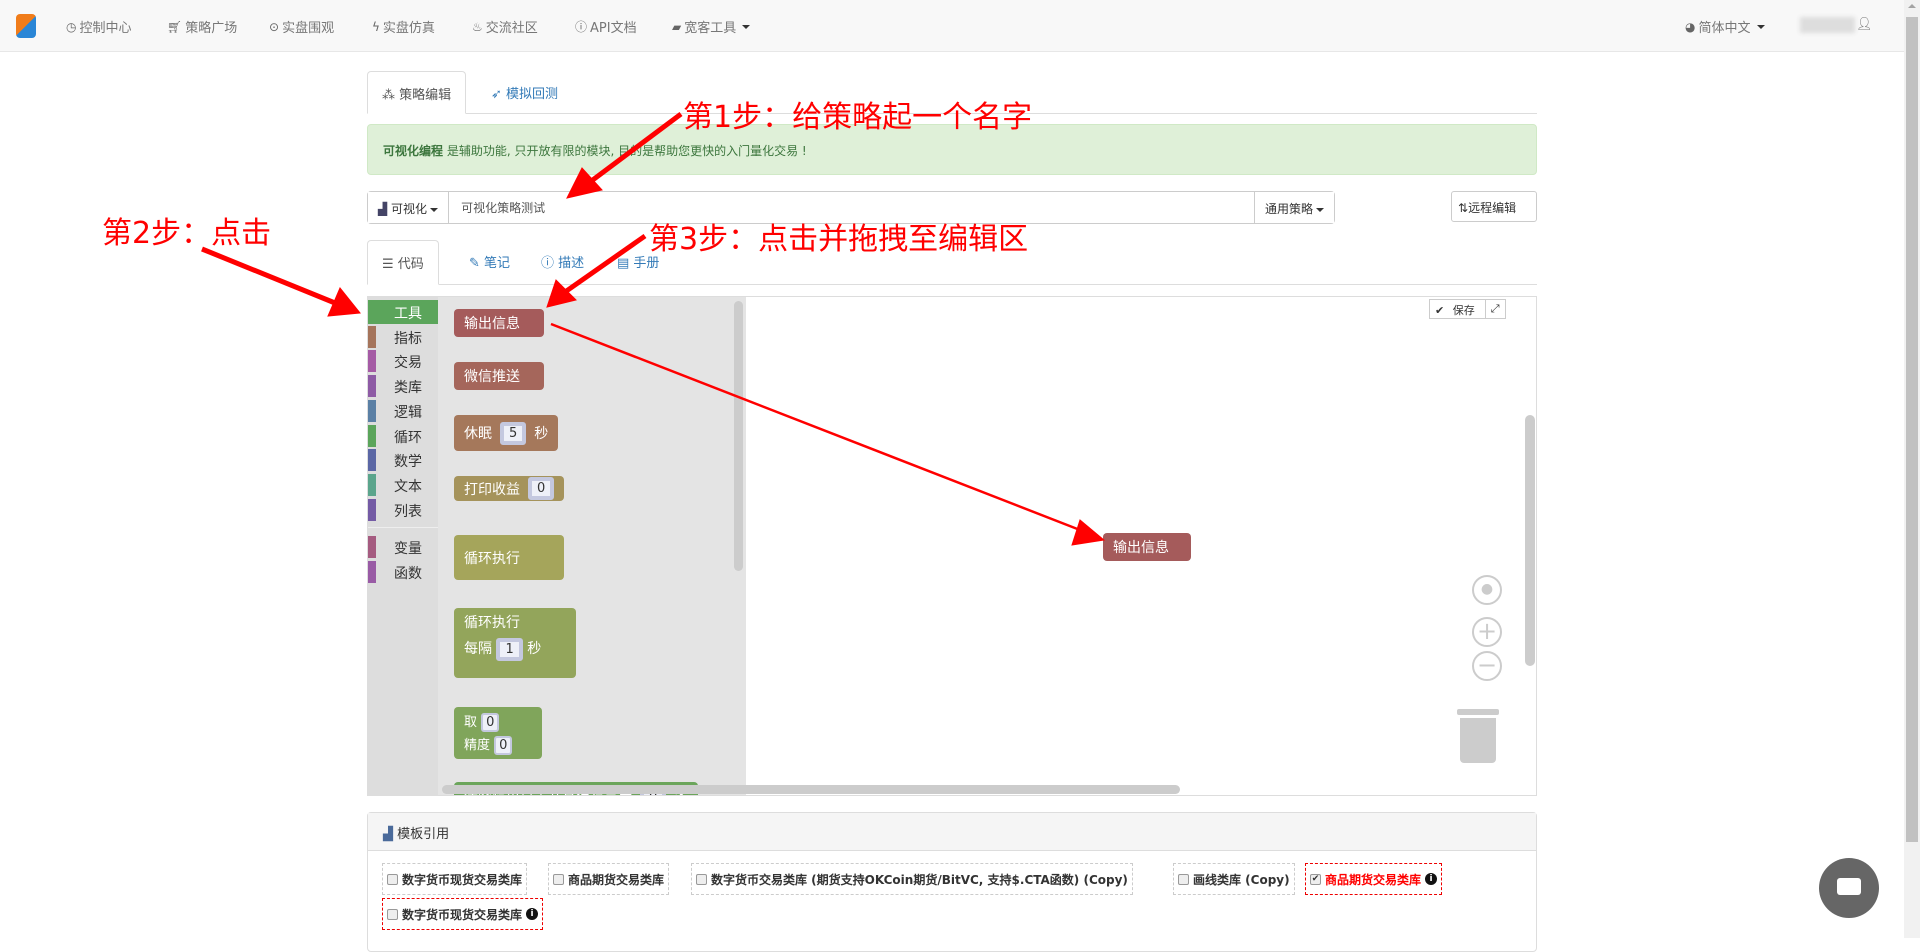  I want to click on tab-strategy-edit: ⁂ 策略编辑, so click(417, 92).